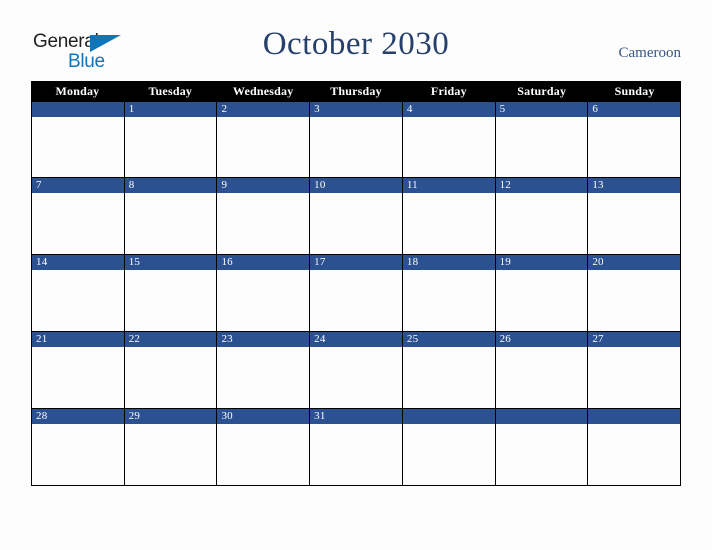  I want to click on calendar-week-row: 1 2 3 4 5 6, so click(356, 139).